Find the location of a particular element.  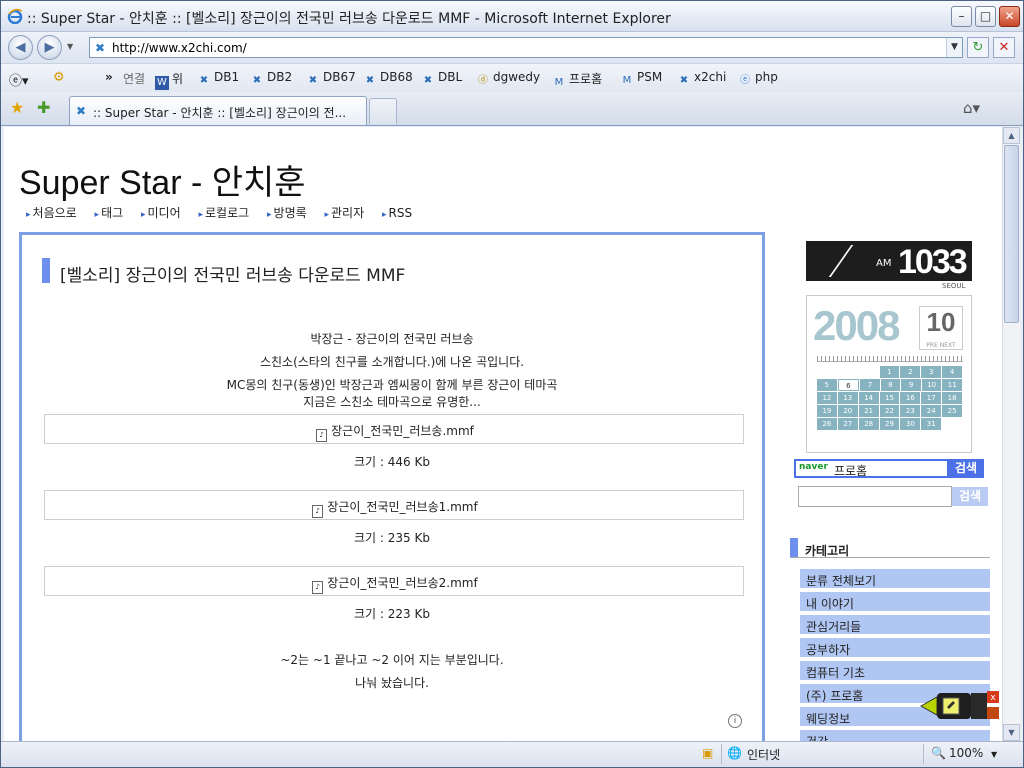

link-dbl: ✖ DBL is located at coordinates (441, 79).